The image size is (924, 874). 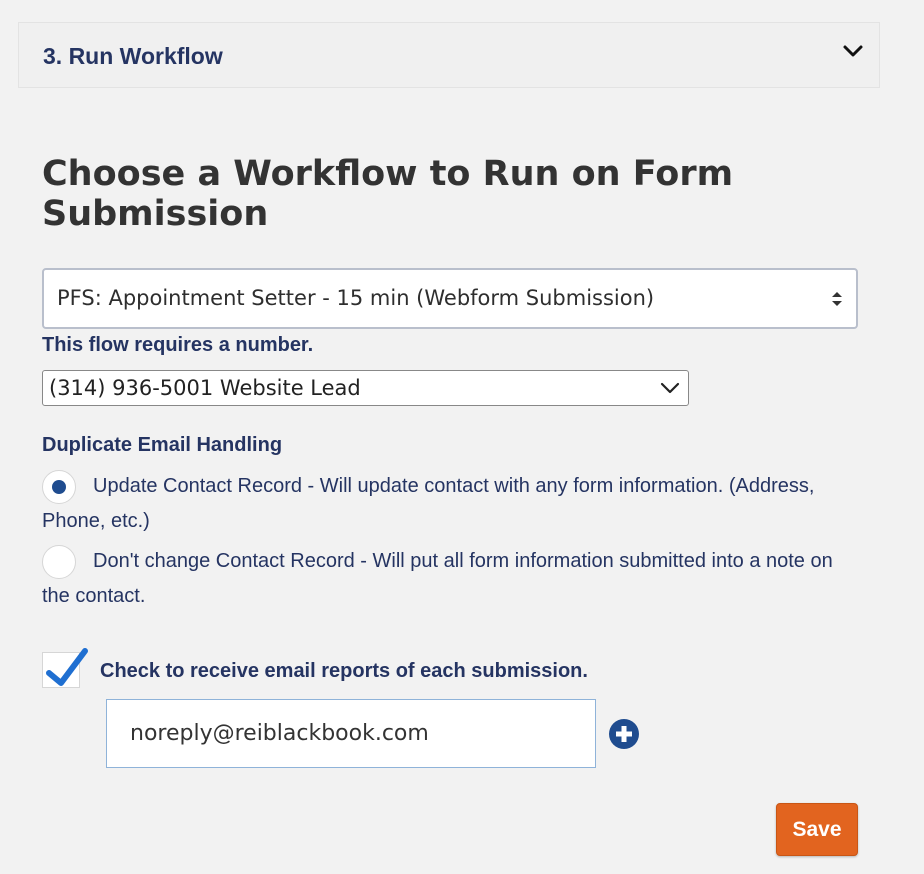 What do you see at coordinates (365, 388) in the screenshot?
I see `phone-number-select: (314) 936-5001 Website Lead` at bounding box center [365, 388].